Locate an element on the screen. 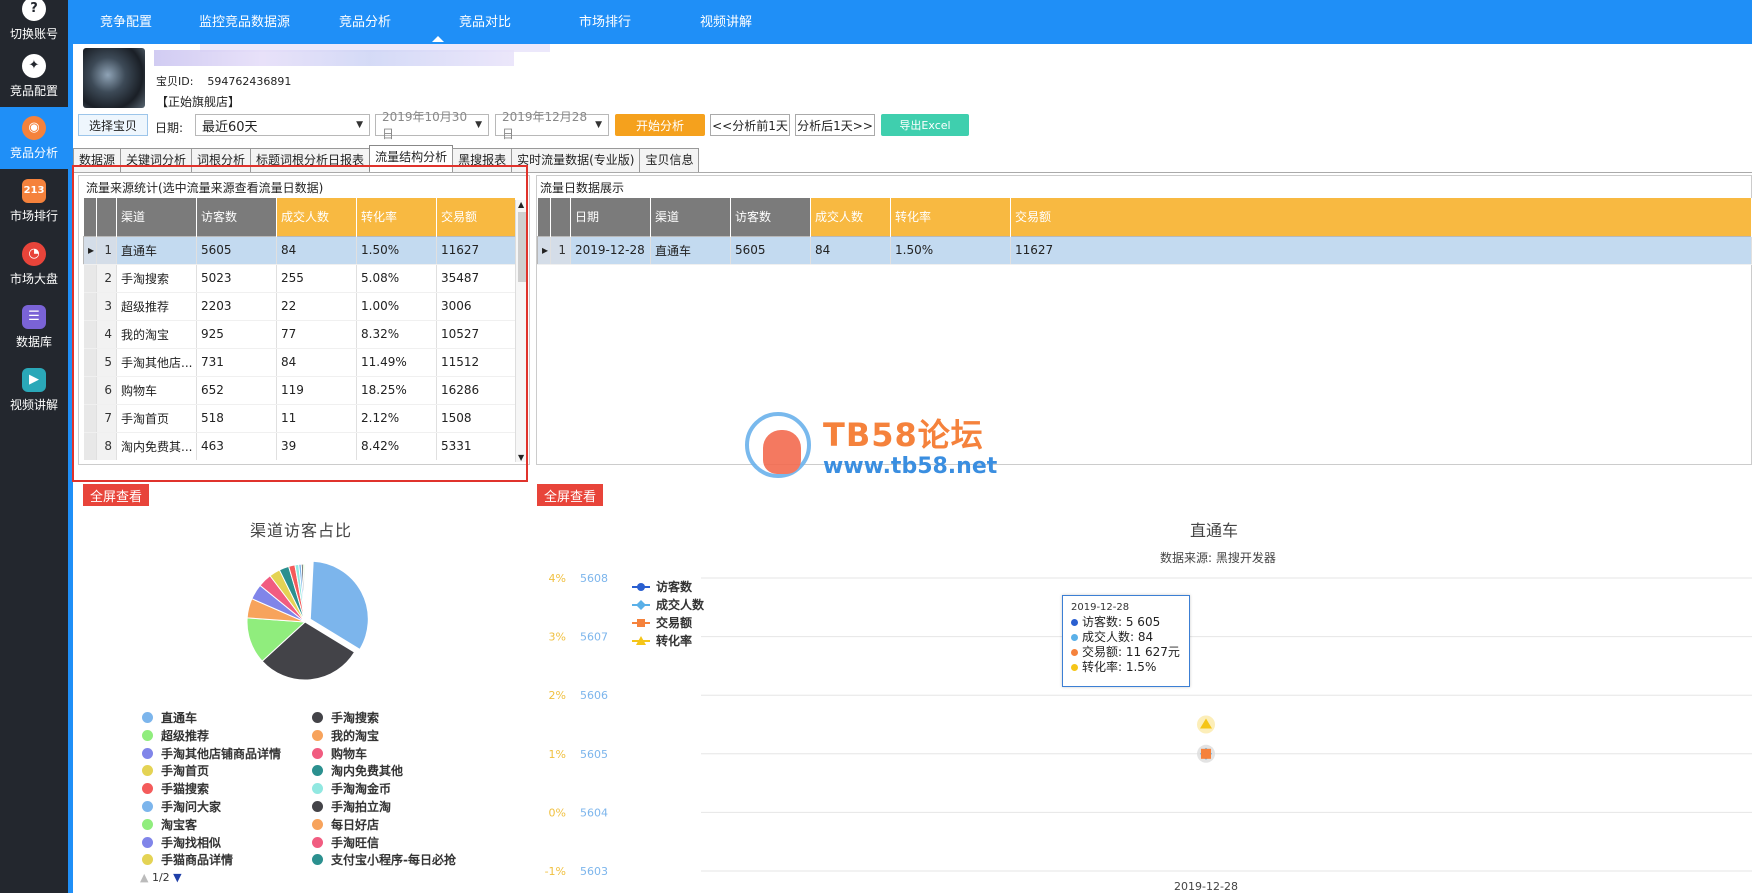 This screenshot has width=1752, height=893. legend-label: 手淘问大家 is located at coordinates (191, 807).